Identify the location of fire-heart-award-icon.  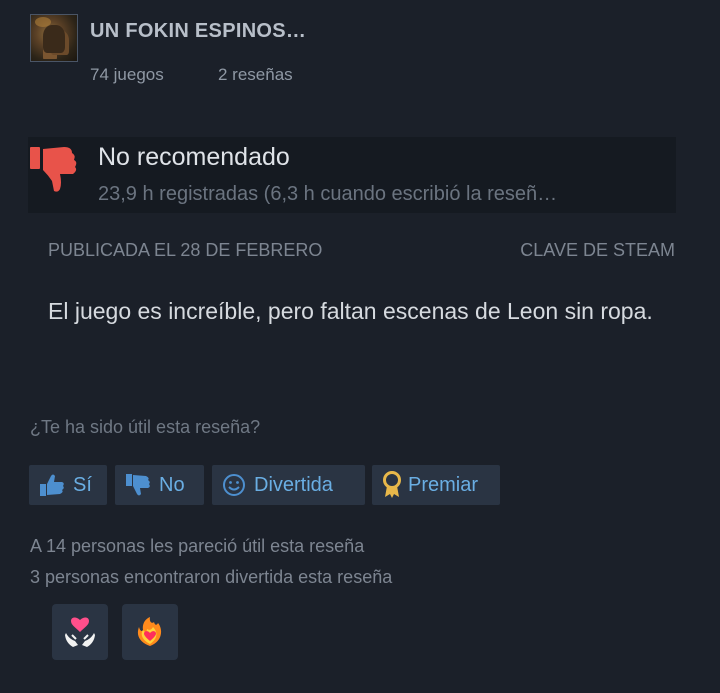
(149, 631).